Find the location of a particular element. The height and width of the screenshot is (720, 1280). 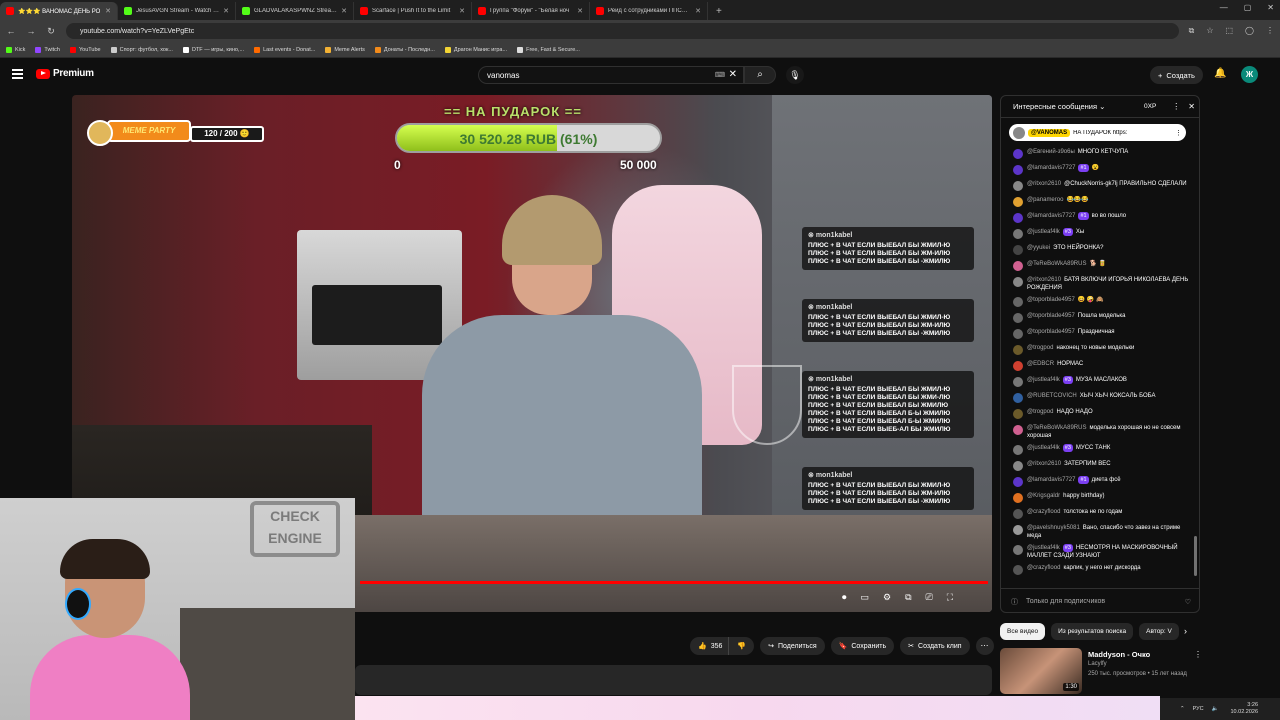

related-thumbnail: 1:30 is located at coordinates (1041, 671).